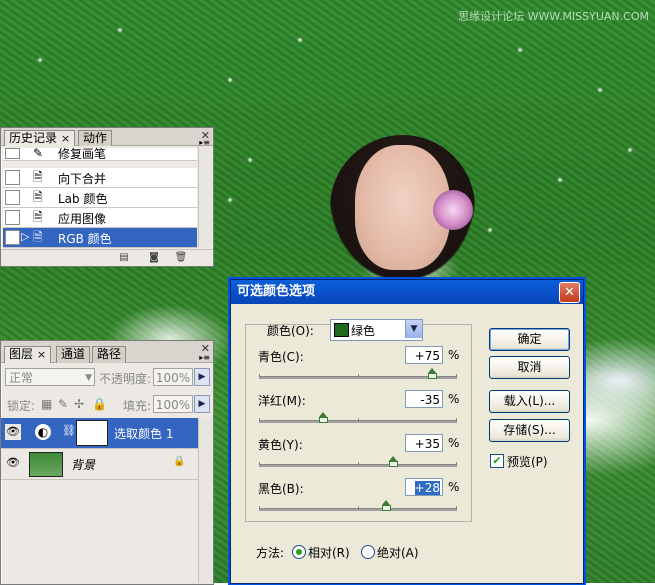 The height and width of the screenshot is (585, 655). Describe the element at coordinates (407, 292) in the screenshot. I see `dialog-titlebar: 可选颜色选项 ✕` at that location.